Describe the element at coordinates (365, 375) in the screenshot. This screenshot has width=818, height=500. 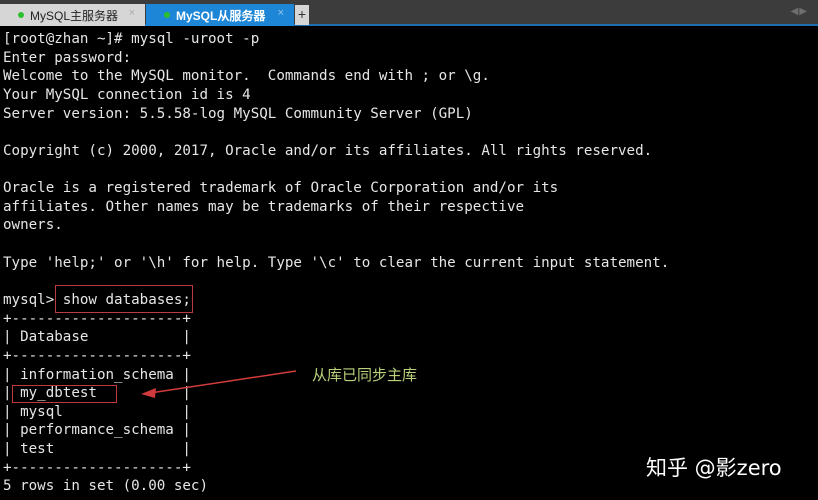
I see `annotation-label: 从库已同步主库` at that location.